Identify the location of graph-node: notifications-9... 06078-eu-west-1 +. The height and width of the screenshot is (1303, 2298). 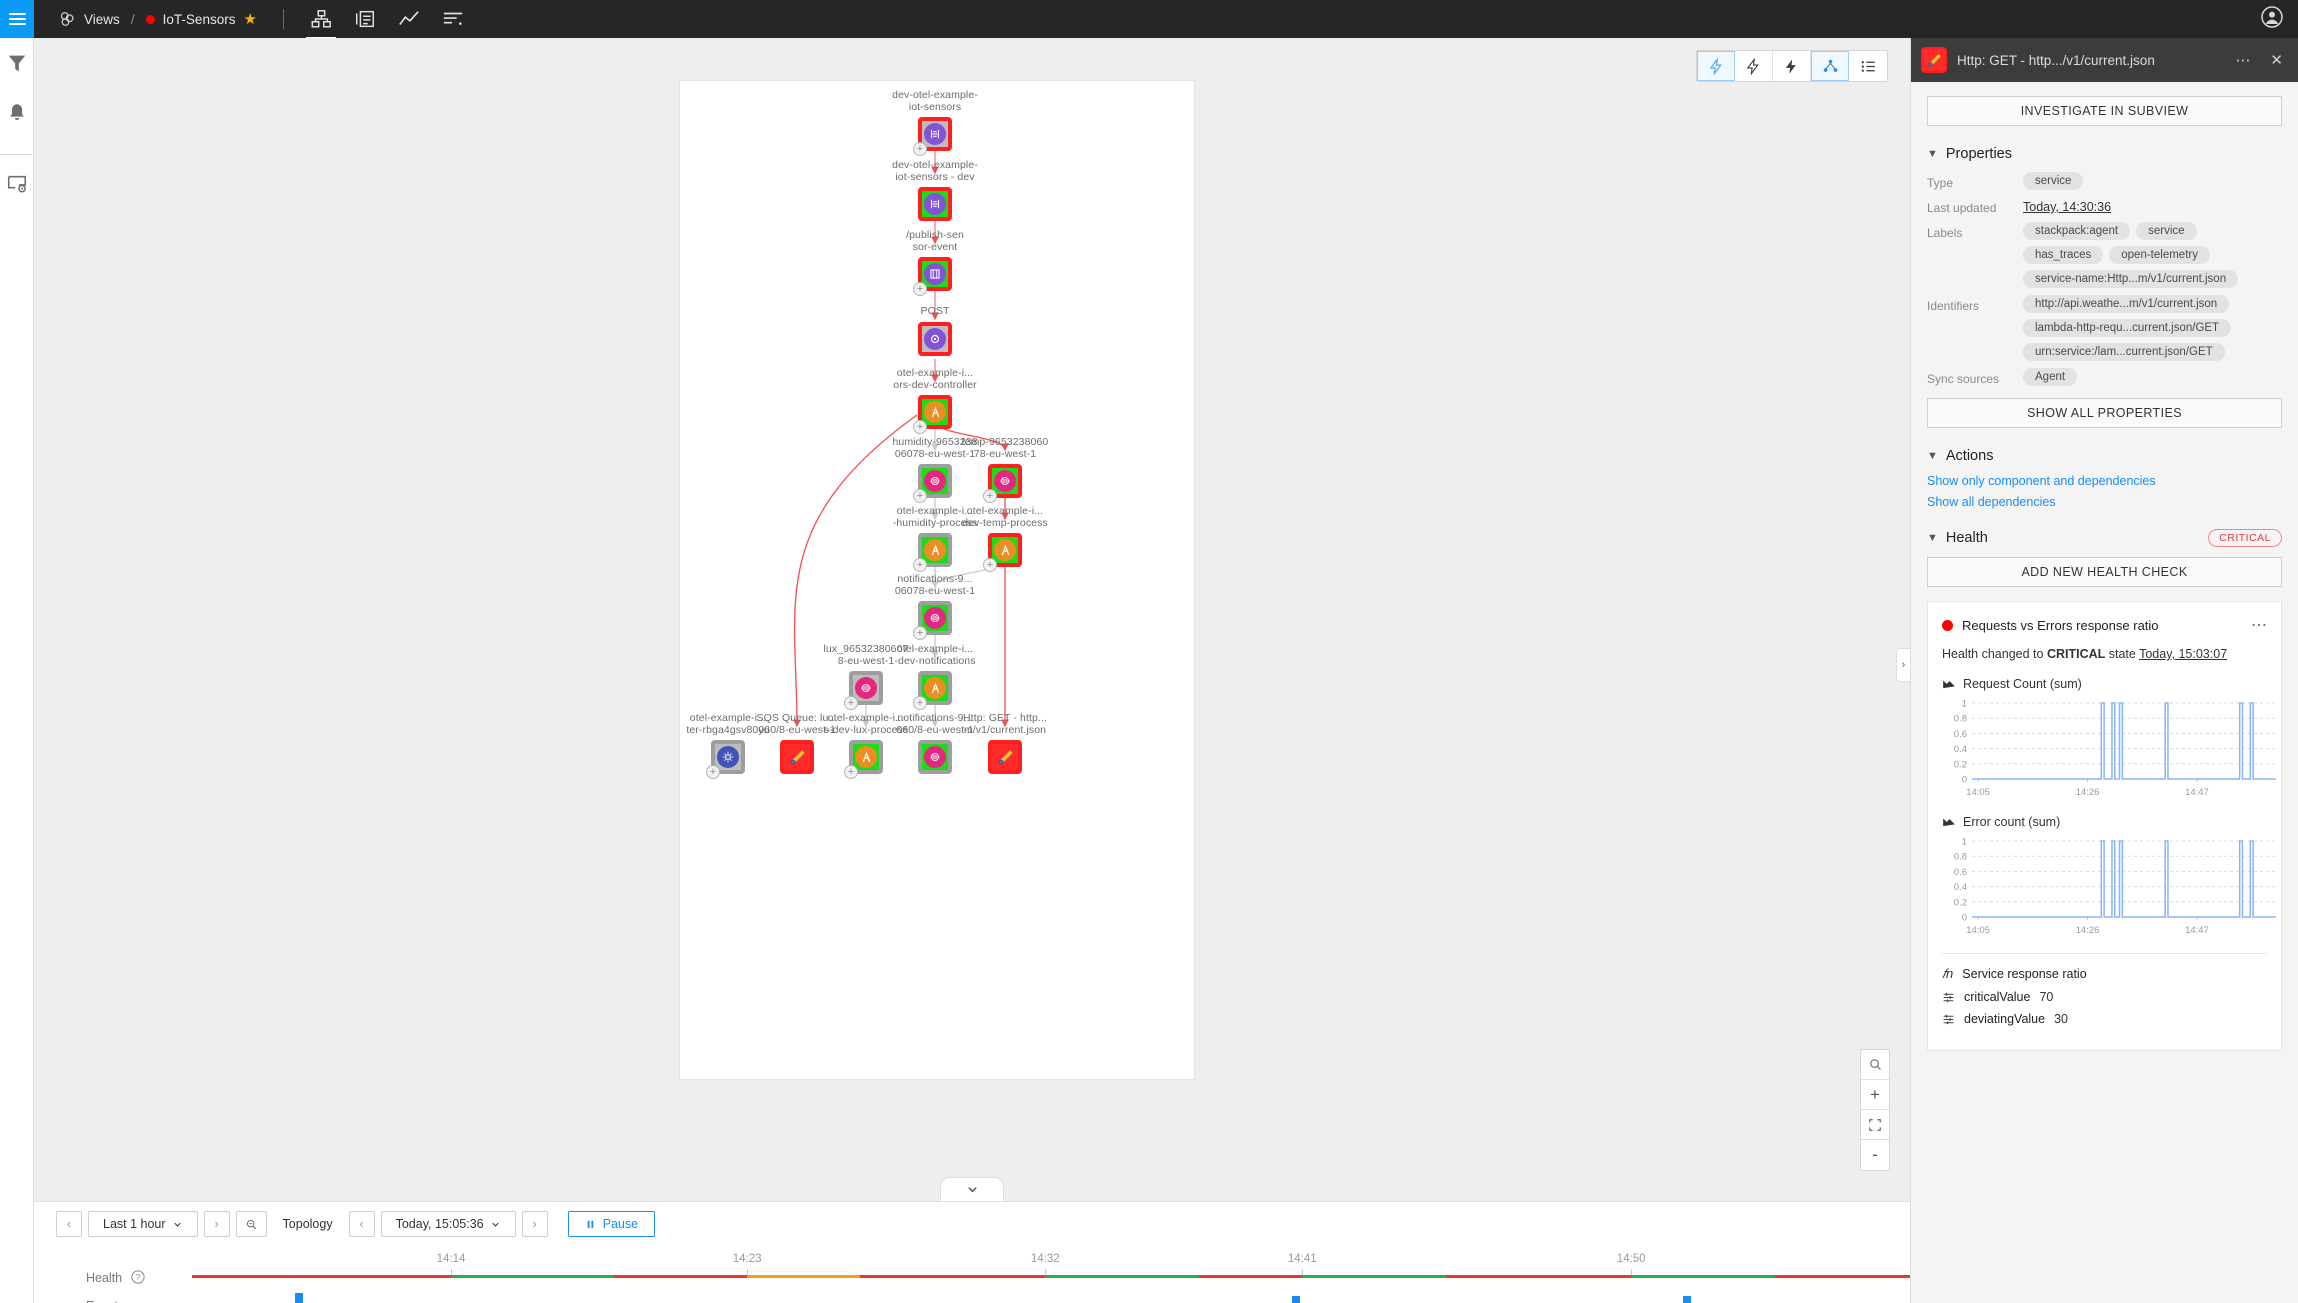
(935, 606).